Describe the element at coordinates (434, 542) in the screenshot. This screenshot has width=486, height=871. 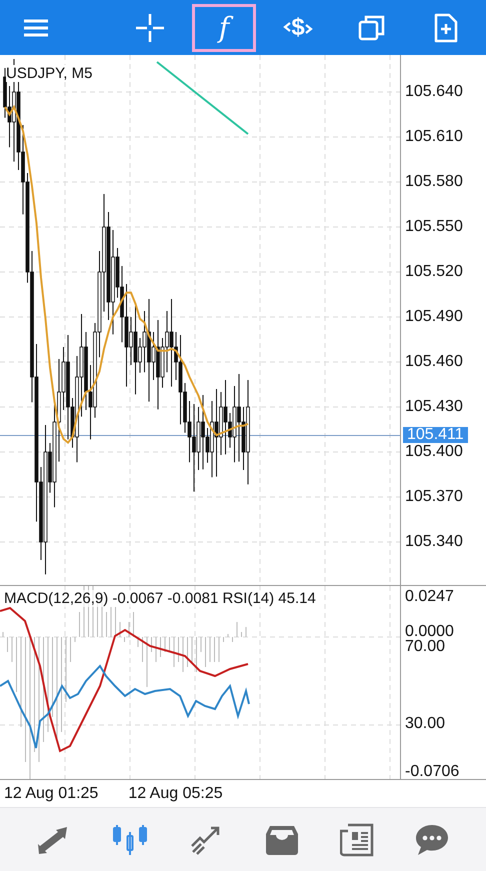
I see `price-label: 105.340` at that location.